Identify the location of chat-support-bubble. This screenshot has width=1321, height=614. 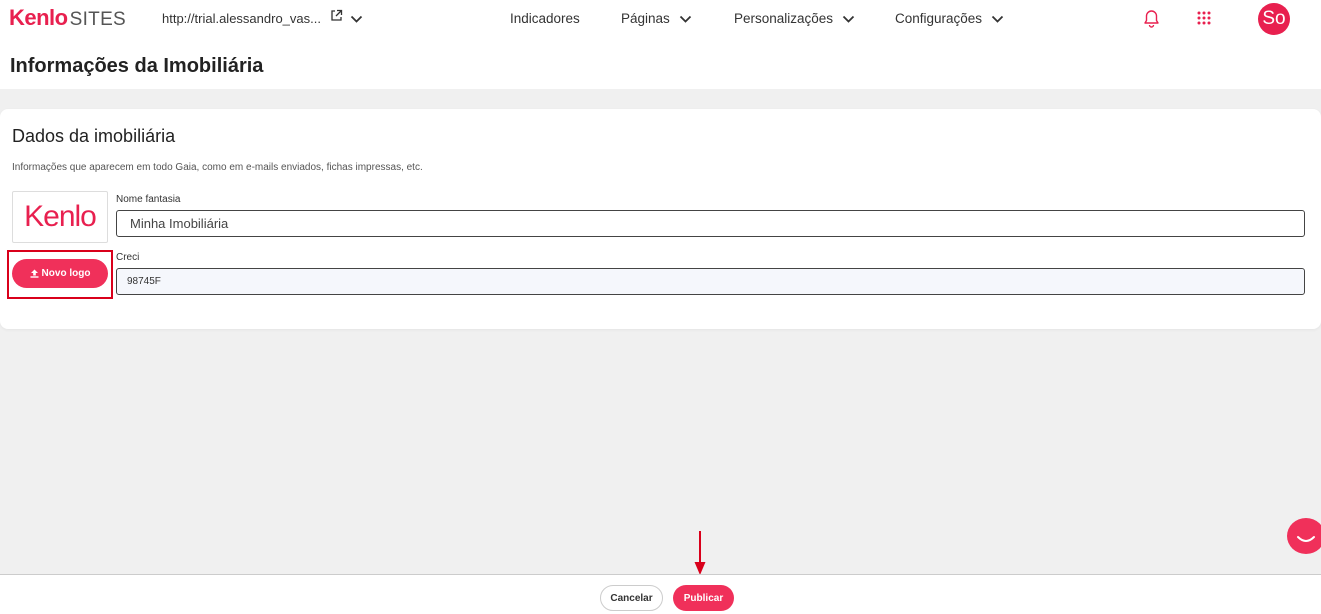
(1304, 536).